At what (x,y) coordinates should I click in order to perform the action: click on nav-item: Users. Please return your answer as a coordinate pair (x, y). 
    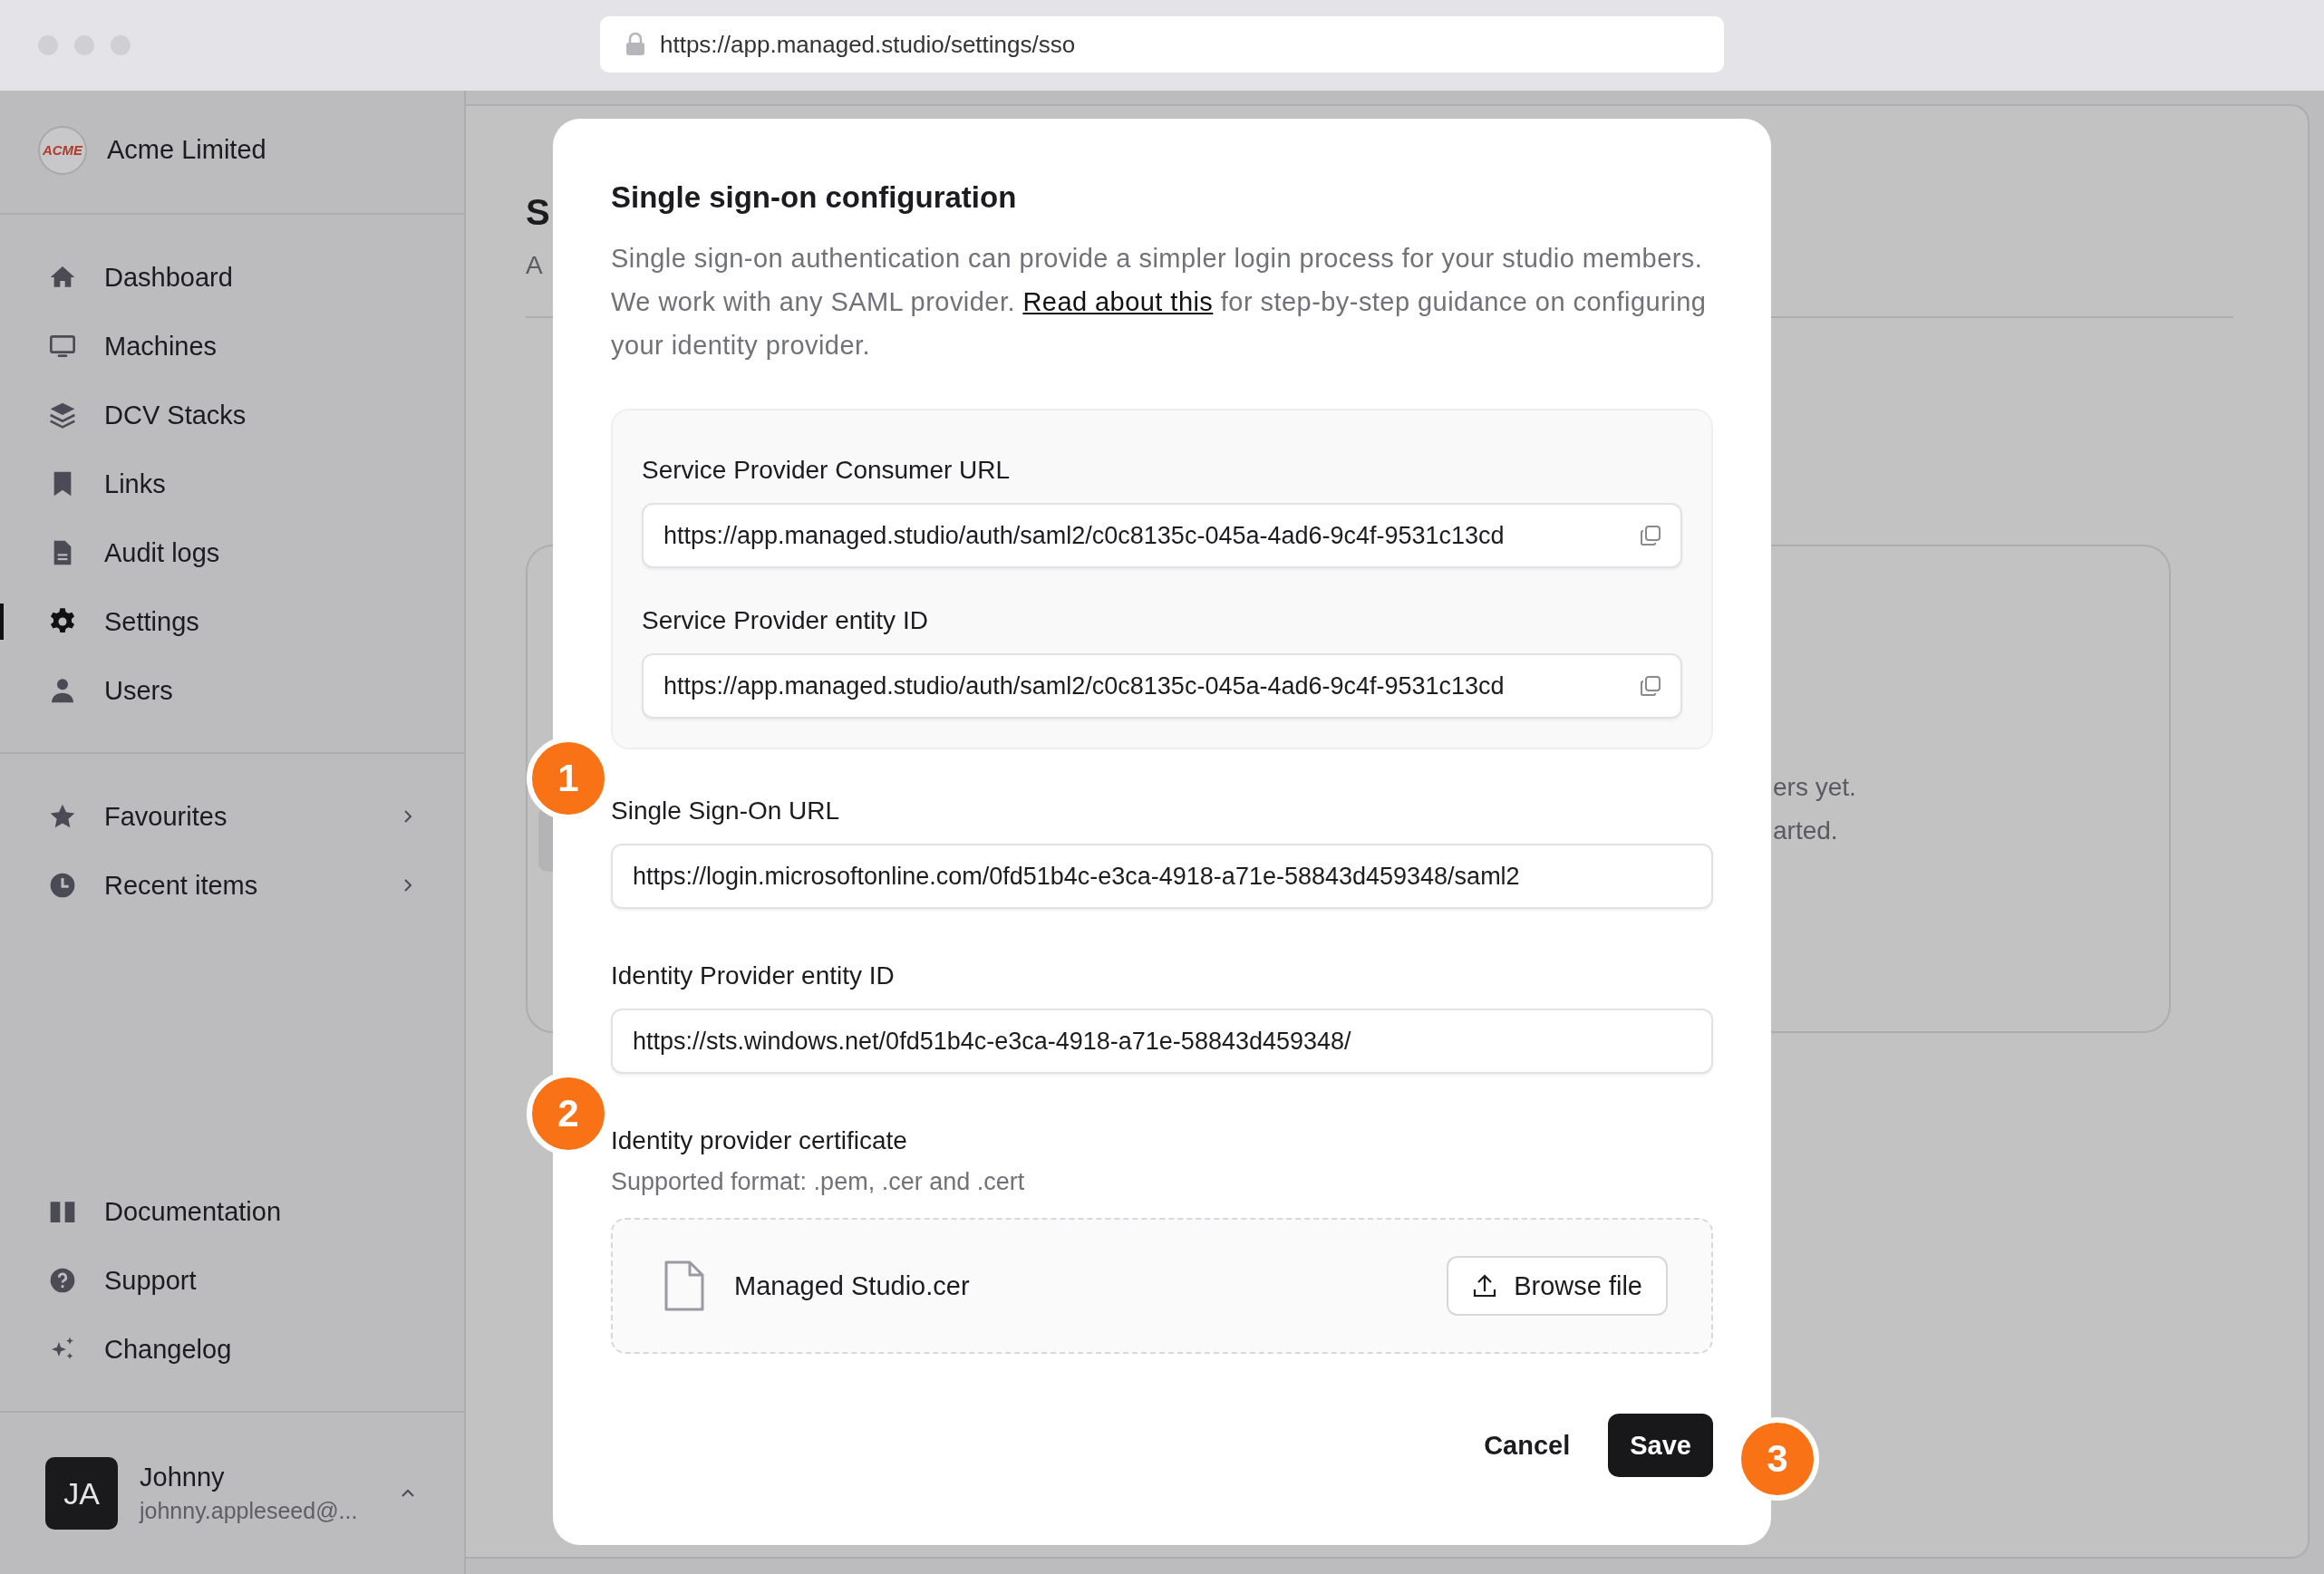
    Looking at the image, I should click on (232, 690).